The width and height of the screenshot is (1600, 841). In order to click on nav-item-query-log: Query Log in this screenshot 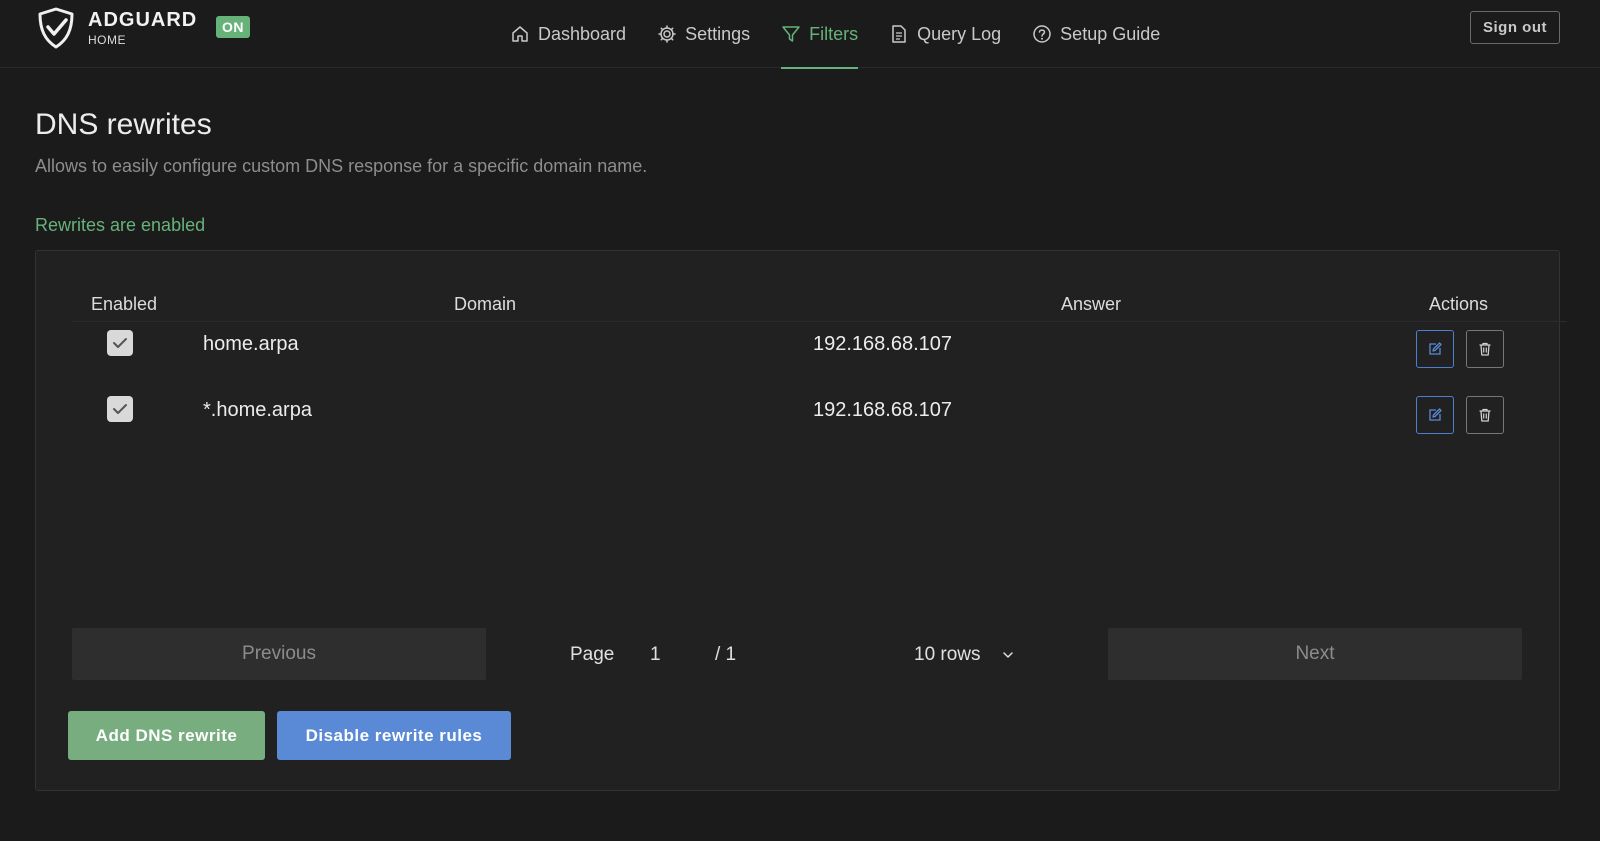, I will do `click(945, 34)`.